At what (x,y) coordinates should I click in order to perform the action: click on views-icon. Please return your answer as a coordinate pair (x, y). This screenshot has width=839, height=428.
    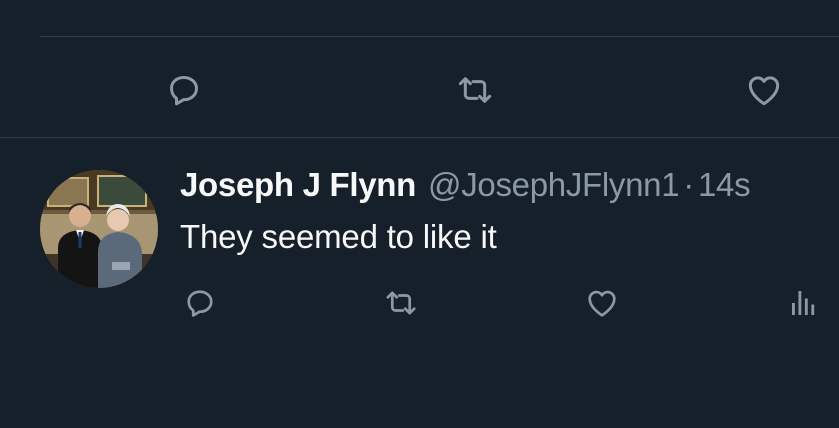
    Looking at the image, I should click on (803, 303).